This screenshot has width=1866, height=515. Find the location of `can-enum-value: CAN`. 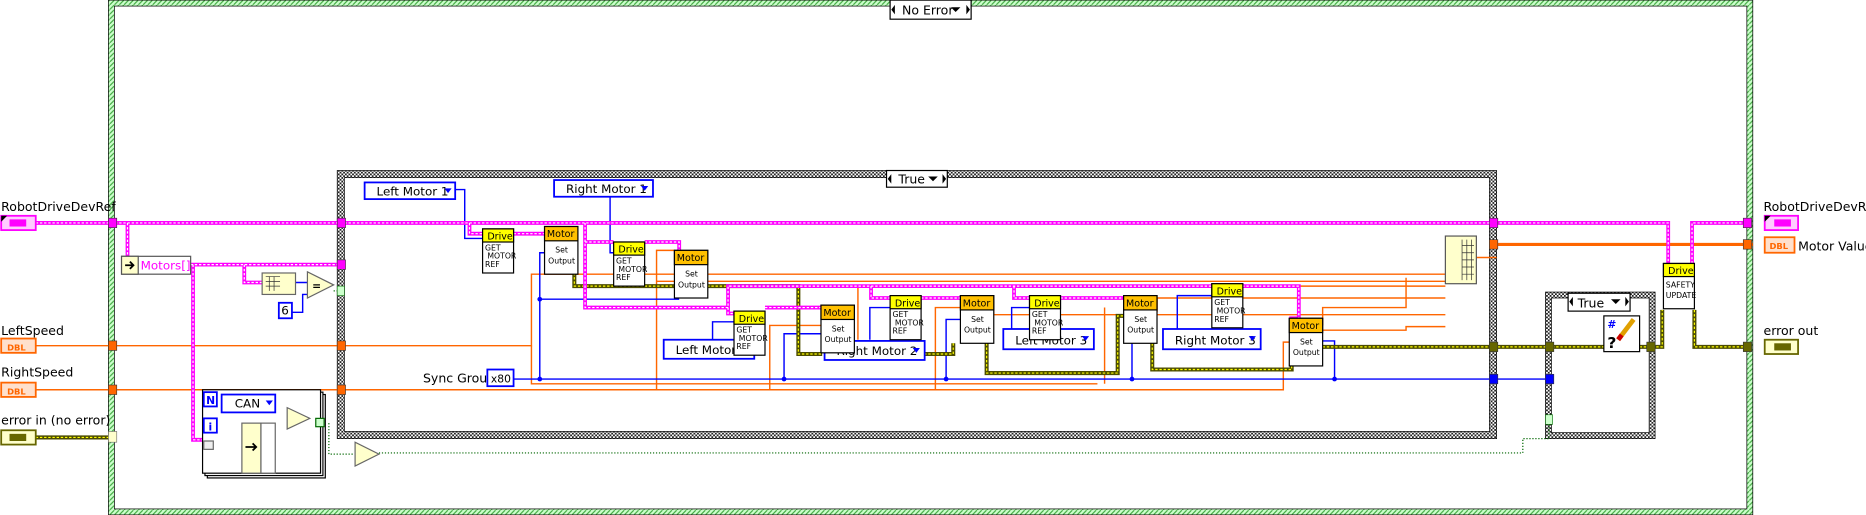

can-enum-value: CAN is located at coordinates (247, 404).